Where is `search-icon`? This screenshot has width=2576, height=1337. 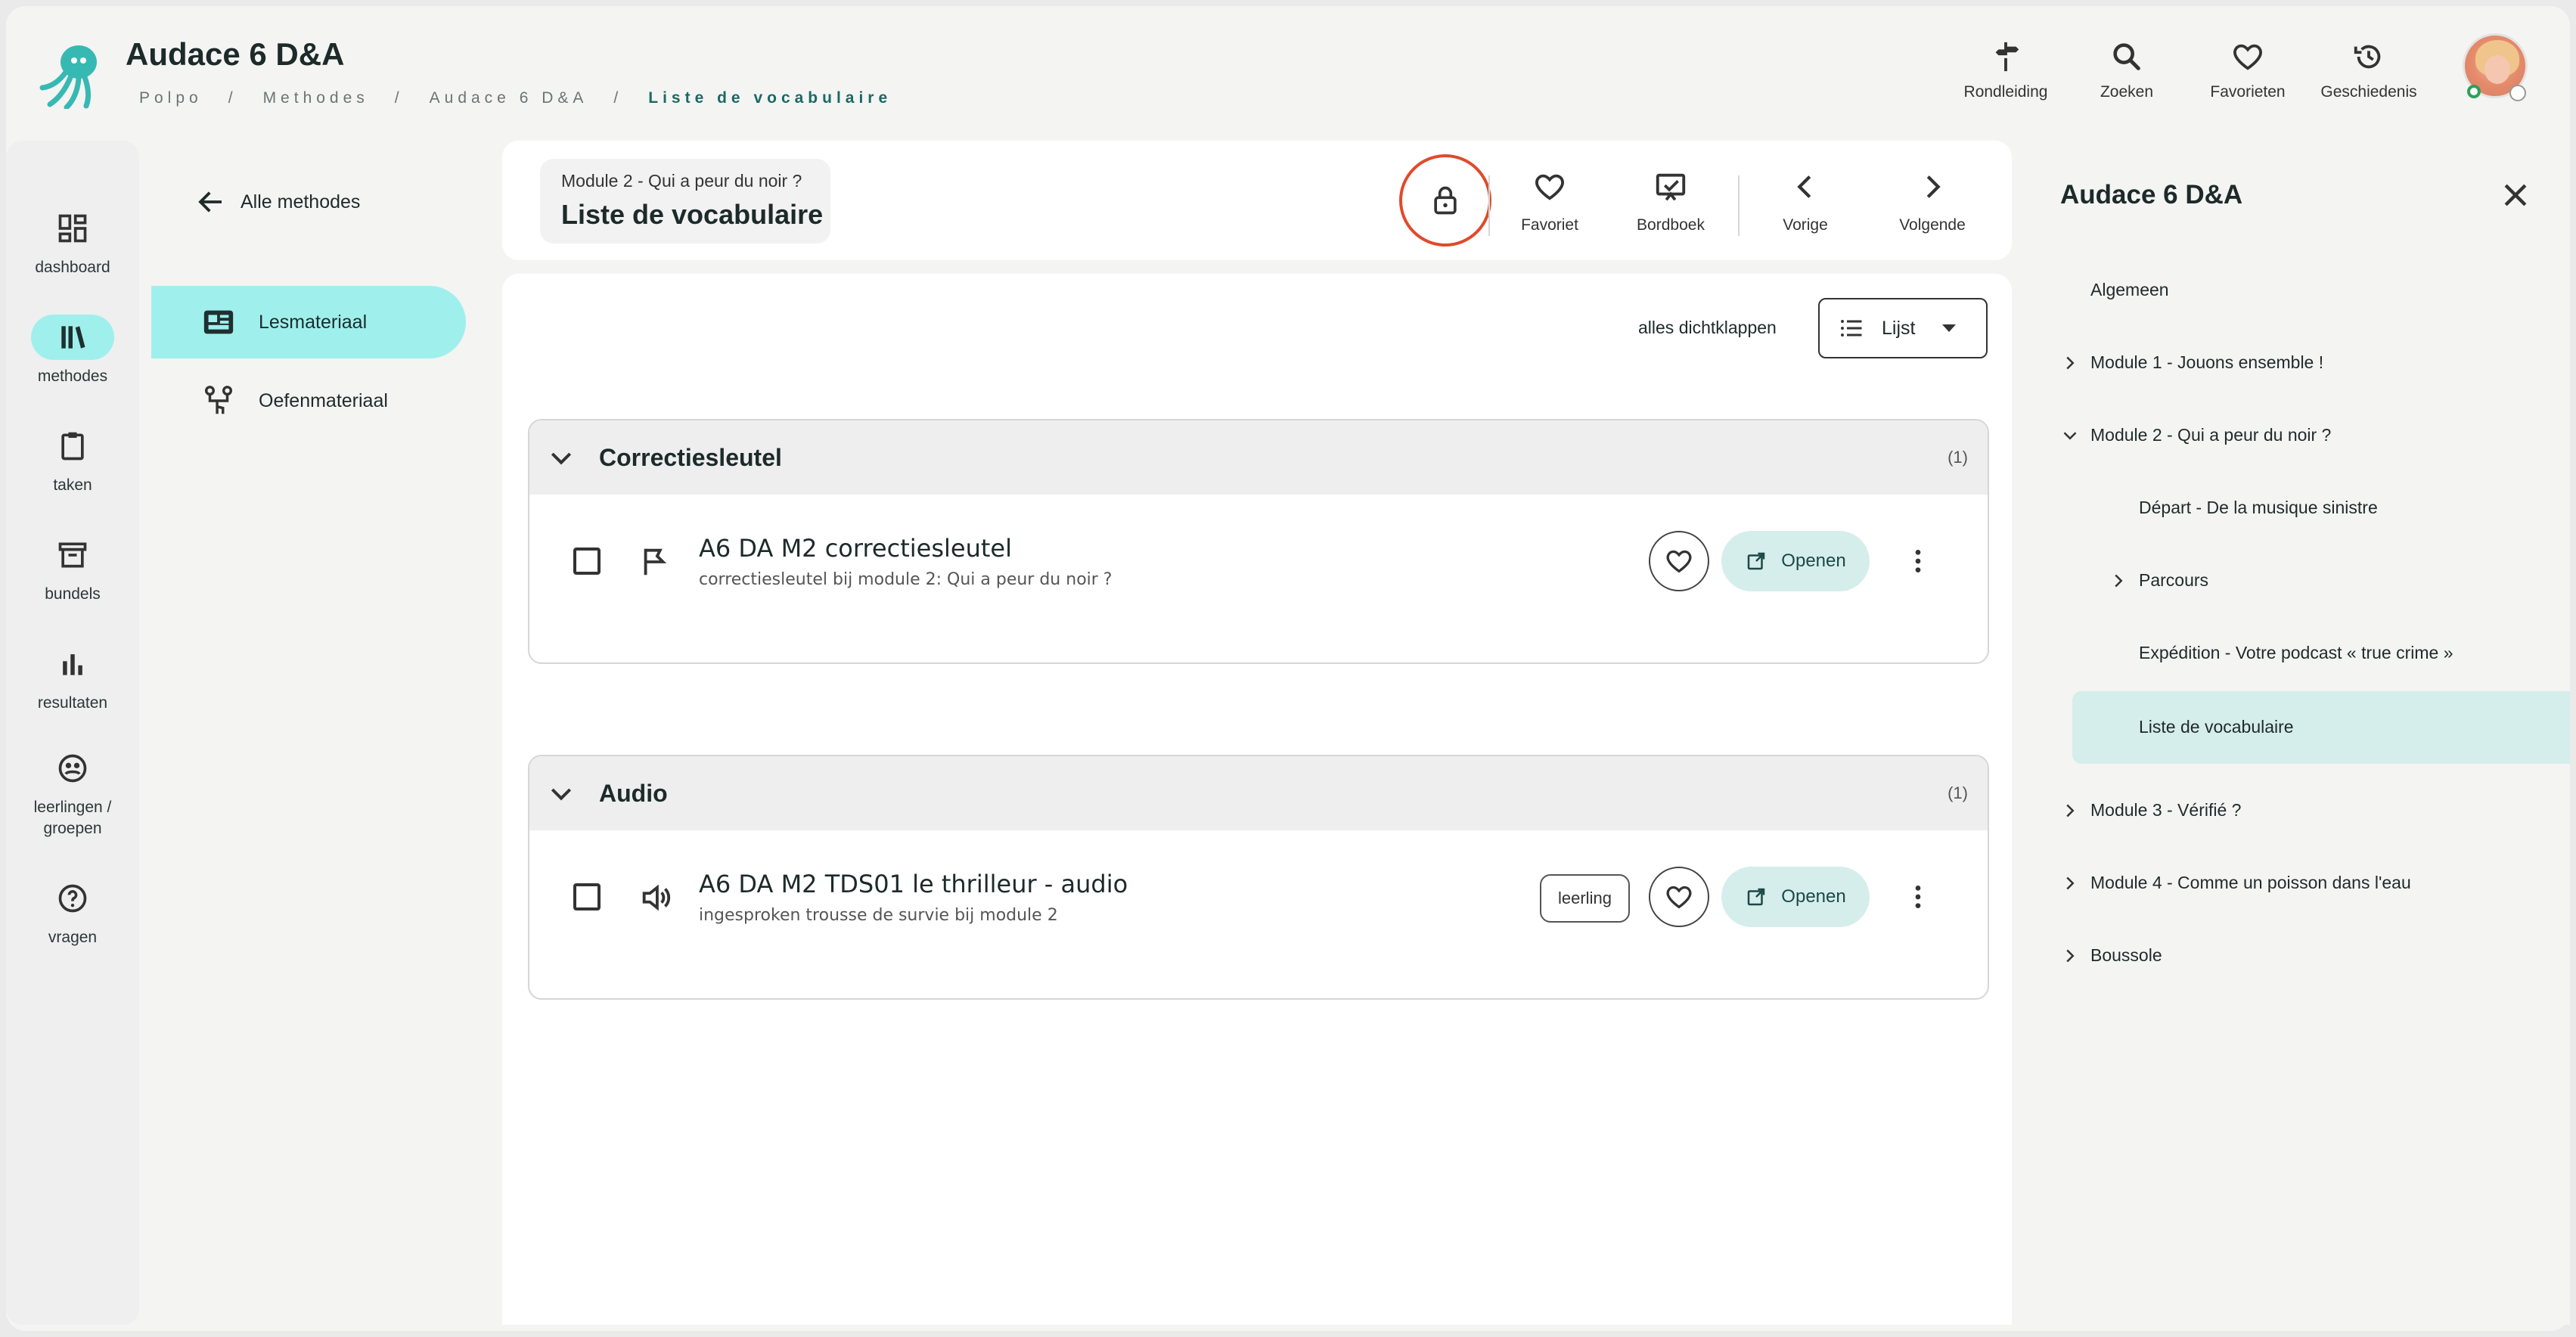
search-icon is located at coordinates (2126, 56).